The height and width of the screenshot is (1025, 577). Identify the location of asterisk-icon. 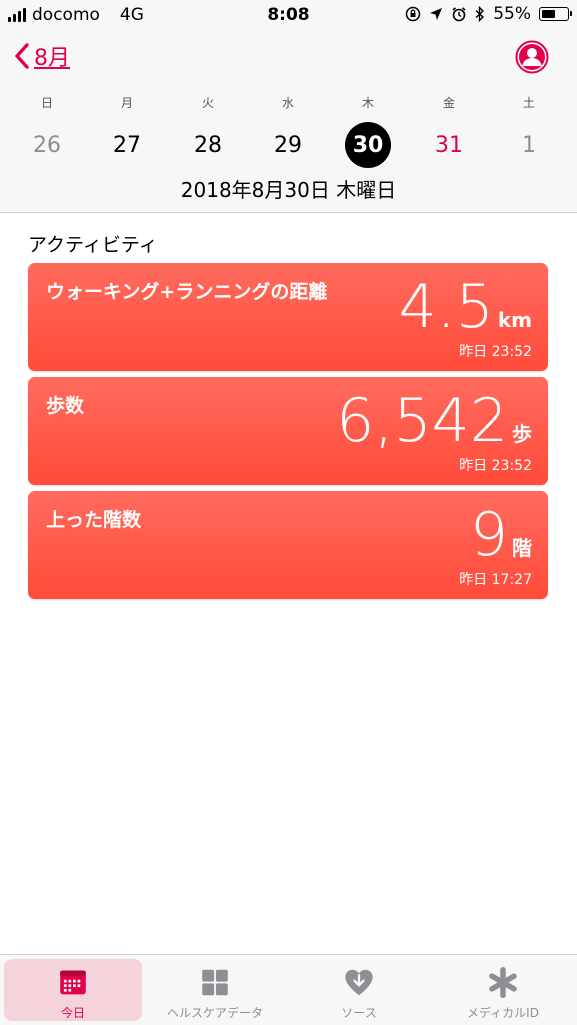
(503, 982).